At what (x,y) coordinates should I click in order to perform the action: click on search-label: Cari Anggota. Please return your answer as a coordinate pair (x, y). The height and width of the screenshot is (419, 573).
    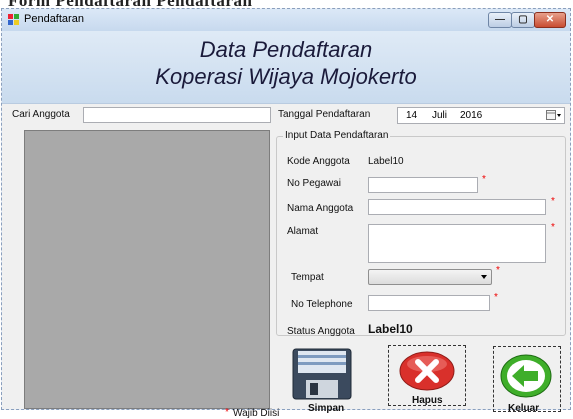
    Looking at the image, I should click on (41, 114).